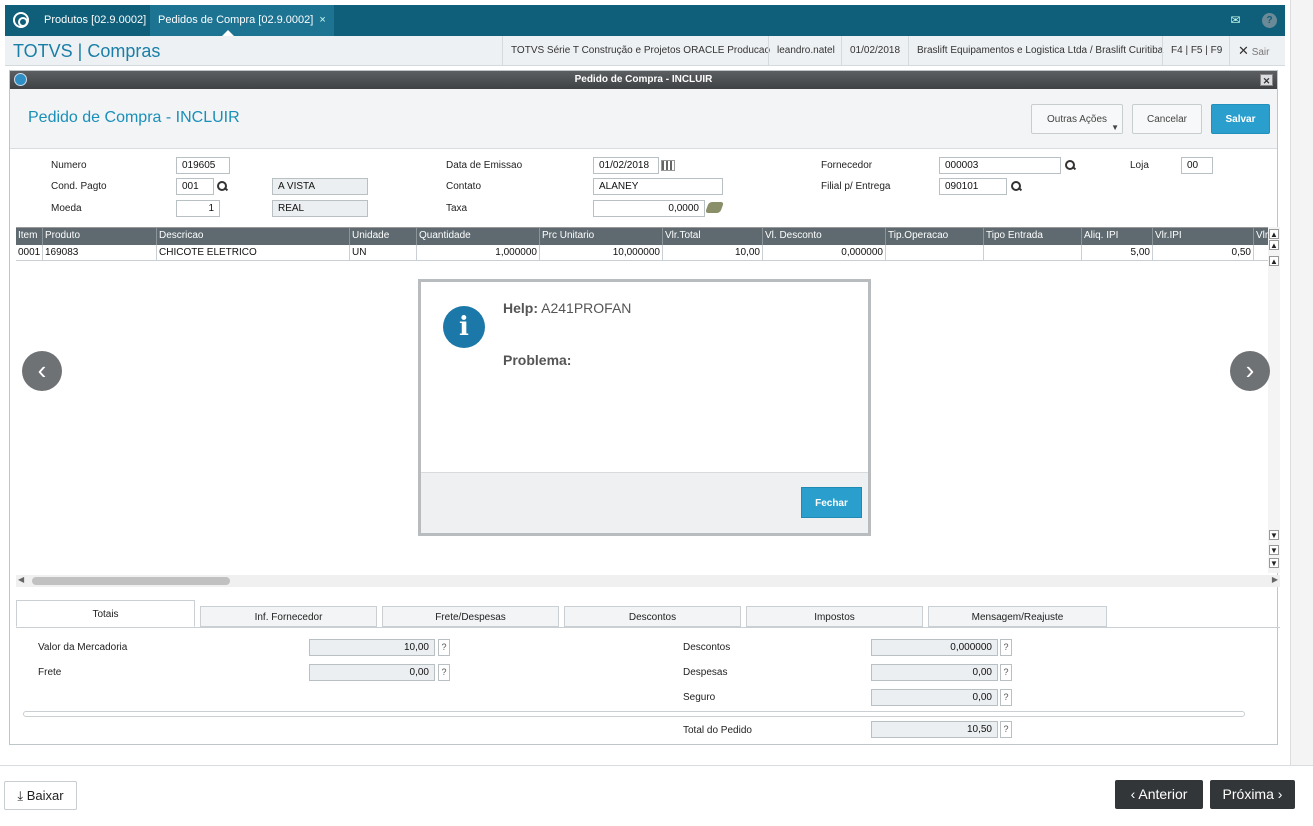 The height and width of the screenshot is (826, 1313). What do you see at coordinates (648, 581) in the screenshot?
I see `grid-horizontal-scrollbar: ◀ ▶` at bounding box center [648, 581].